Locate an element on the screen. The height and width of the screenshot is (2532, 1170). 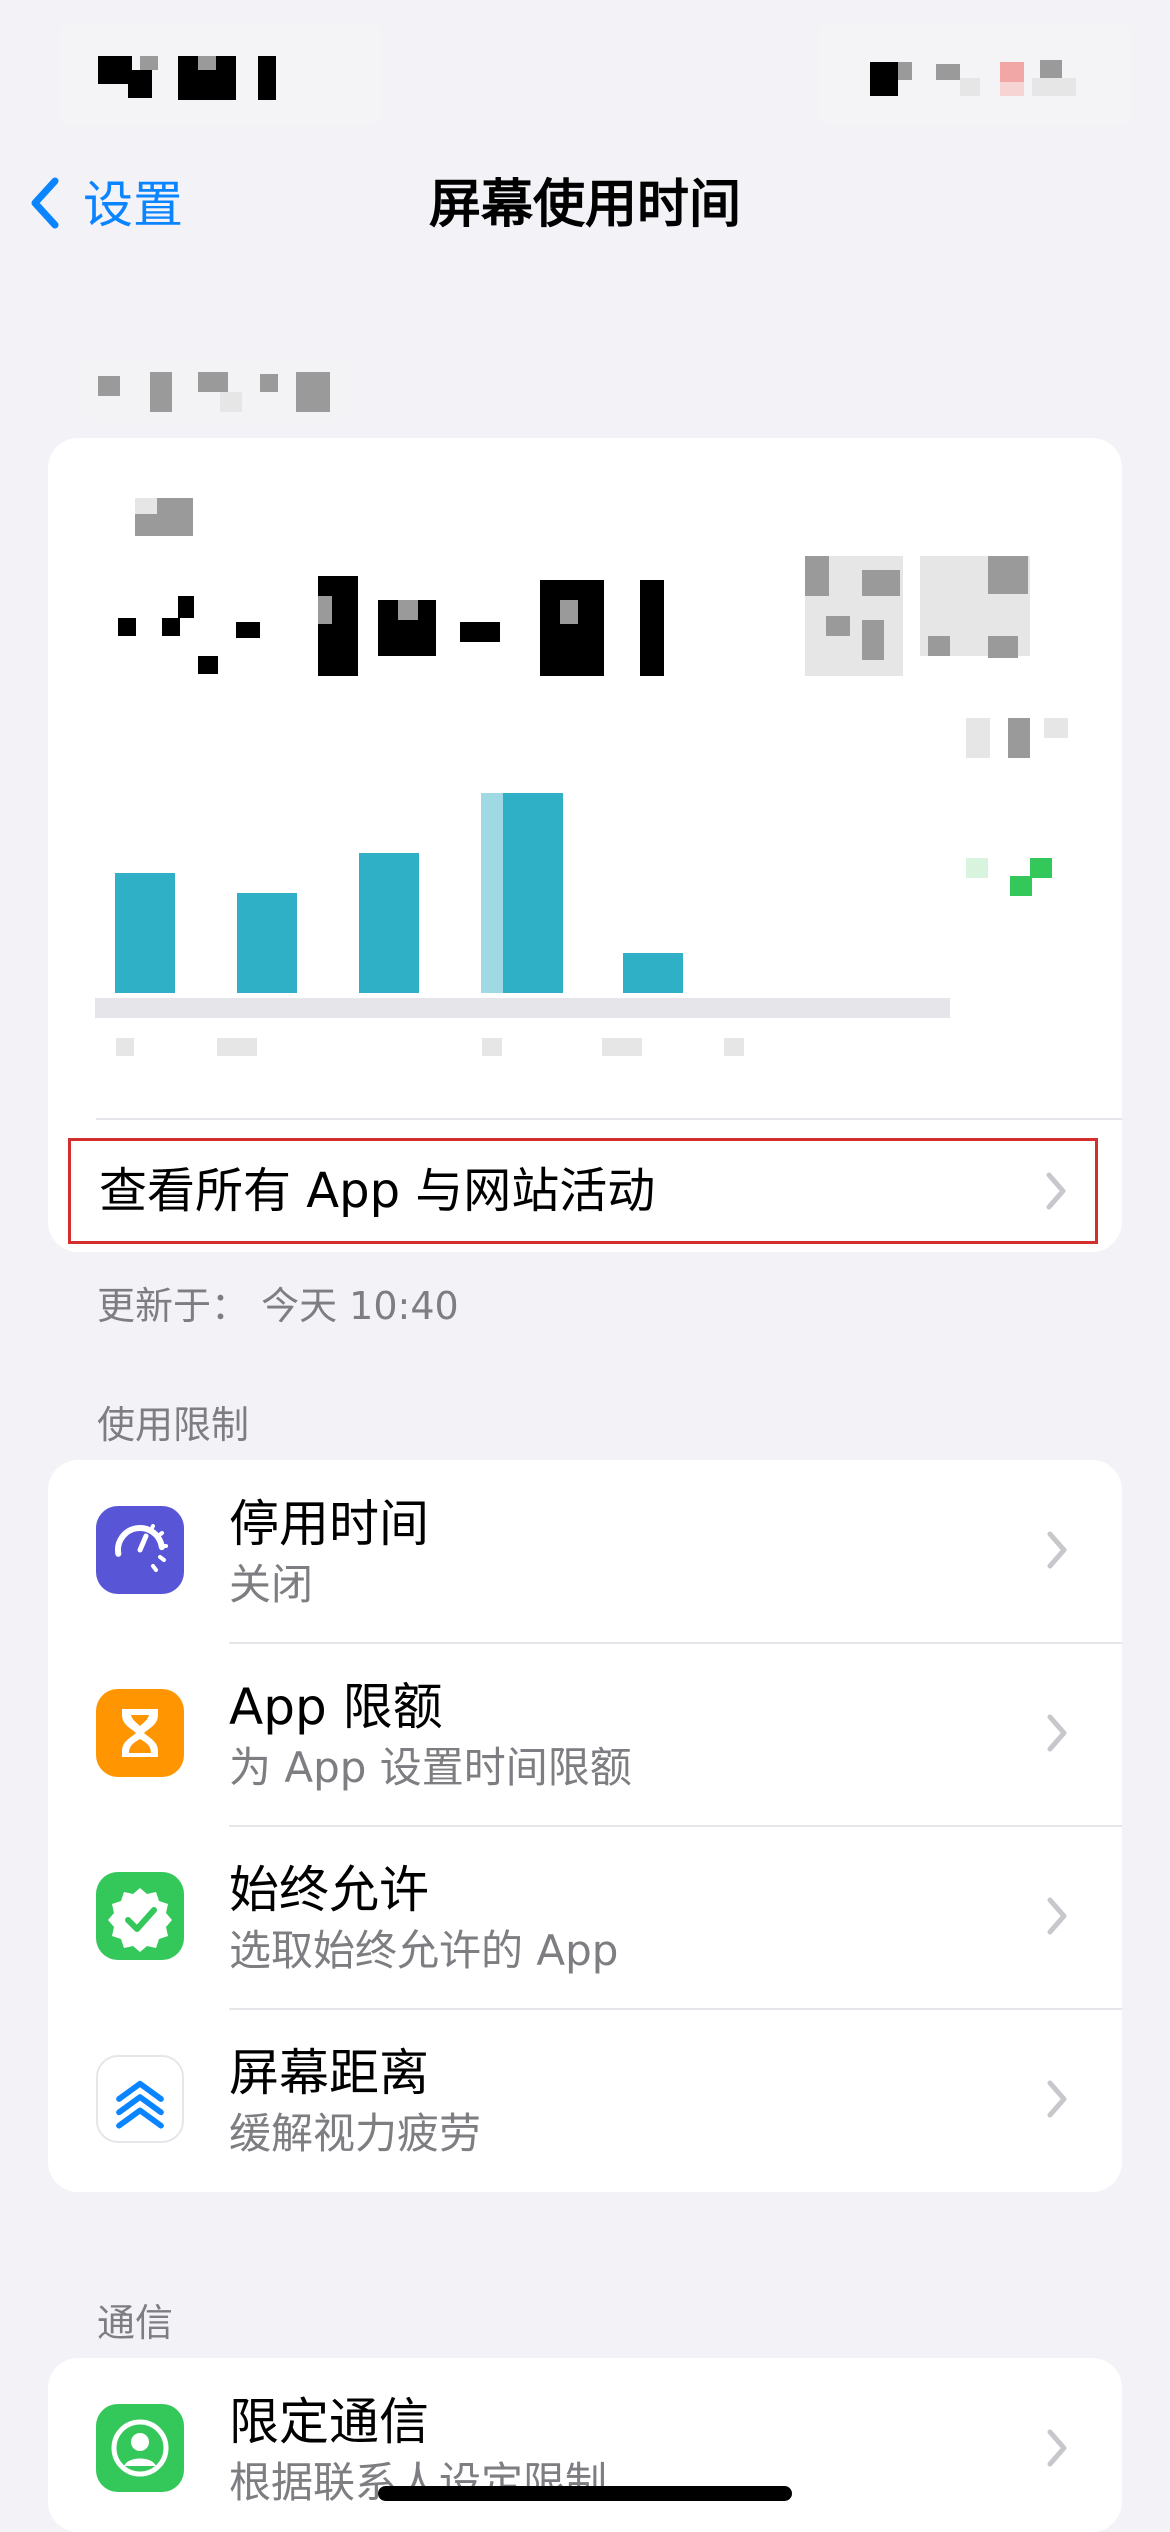
screen-distance-subtitle: 缓解视力疲劳 is located at coordinates (355, 2133).